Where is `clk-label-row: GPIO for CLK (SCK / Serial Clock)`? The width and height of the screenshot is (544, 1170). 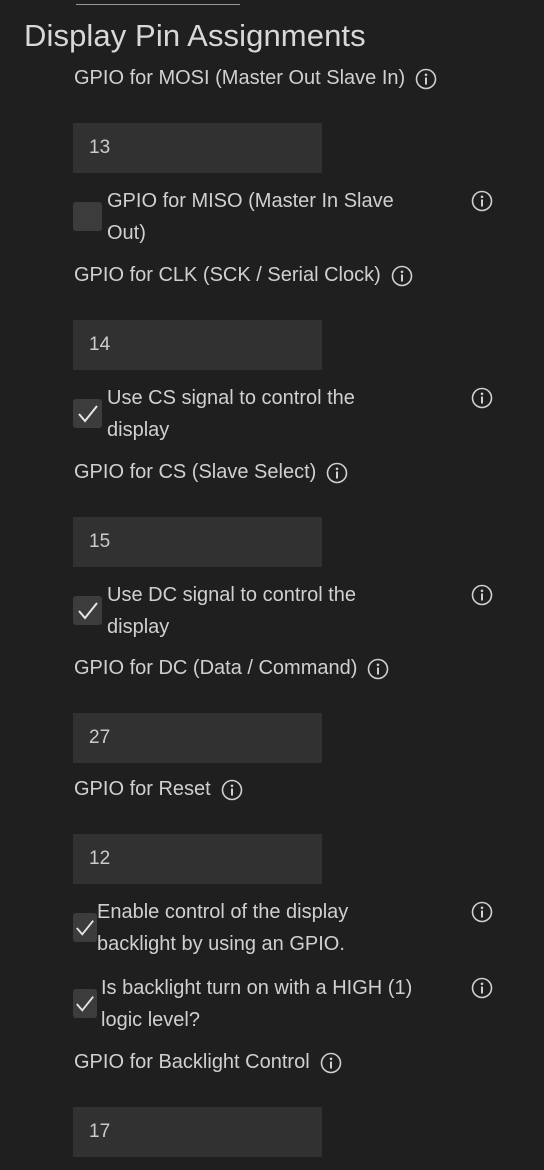 clk-label-row: GPIO for CLK (SCK / Serial Clock) is located at coordinates (243, 275).